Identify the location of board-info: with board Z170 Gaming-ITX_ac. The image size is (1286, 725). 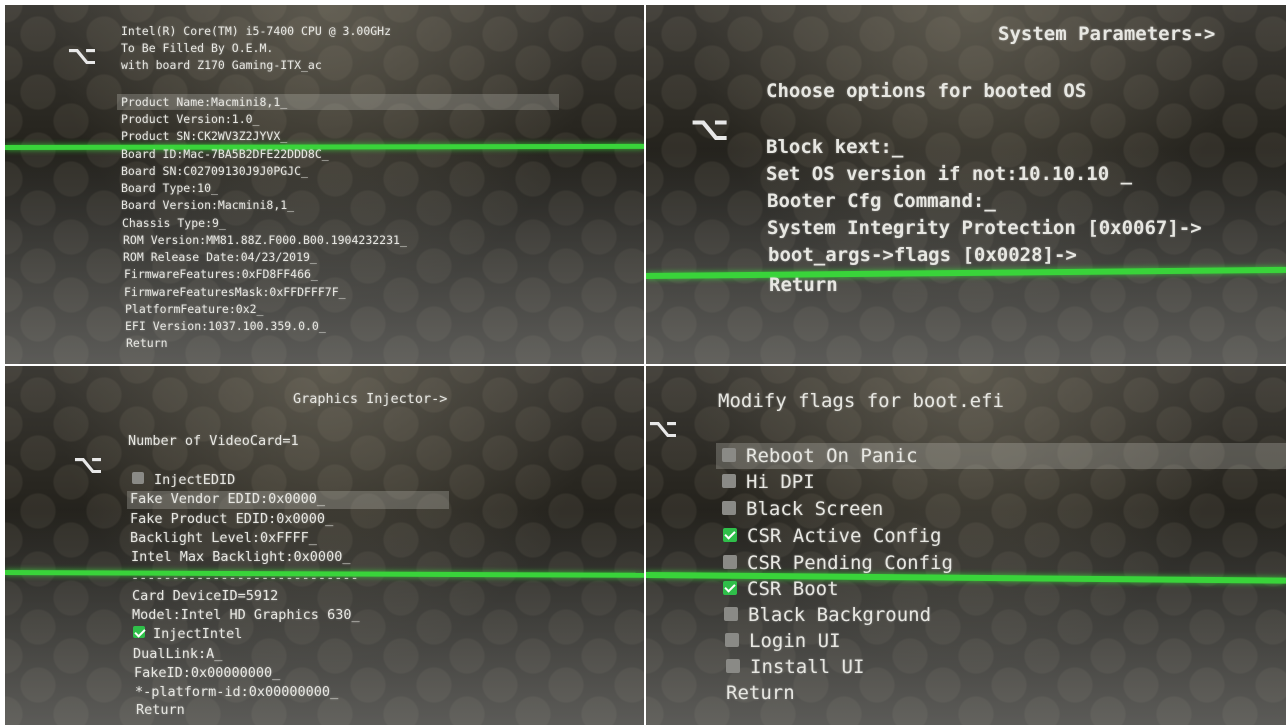
(221, 65).